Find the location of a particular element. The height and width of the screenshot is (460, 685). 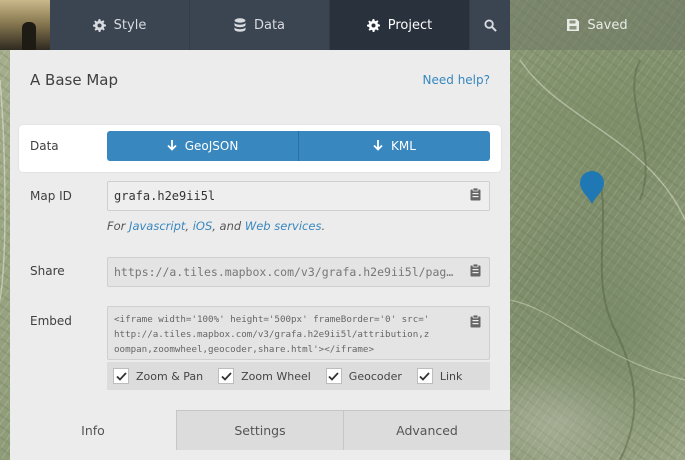

sdk-links-sep: , and is located at coordinates (228, 226).